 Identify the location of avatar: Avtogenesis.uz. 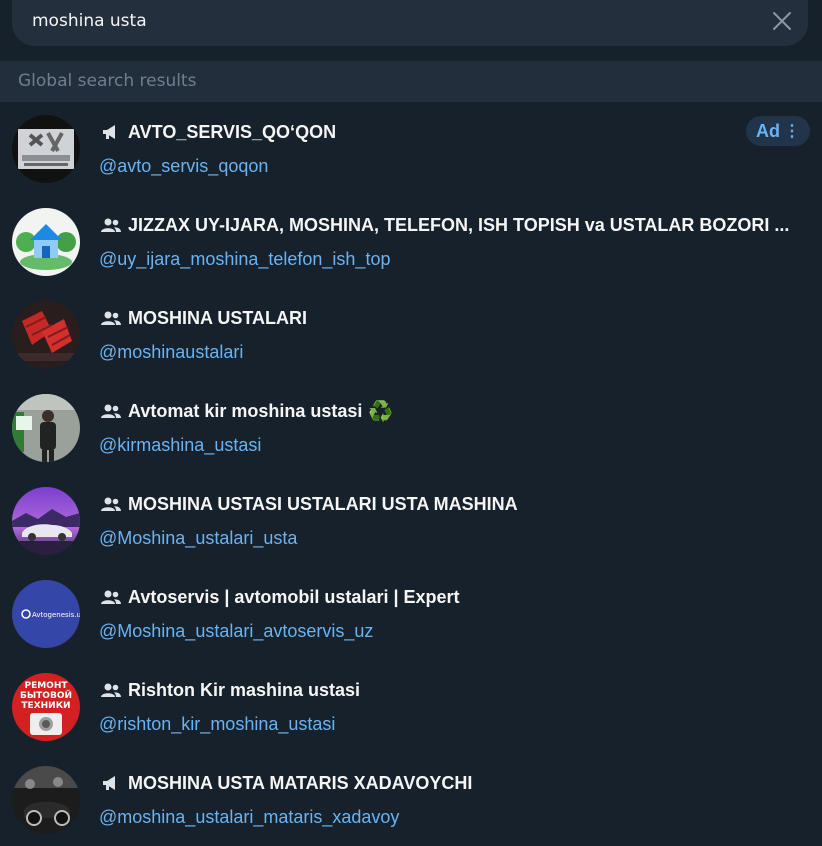
(46, 614).